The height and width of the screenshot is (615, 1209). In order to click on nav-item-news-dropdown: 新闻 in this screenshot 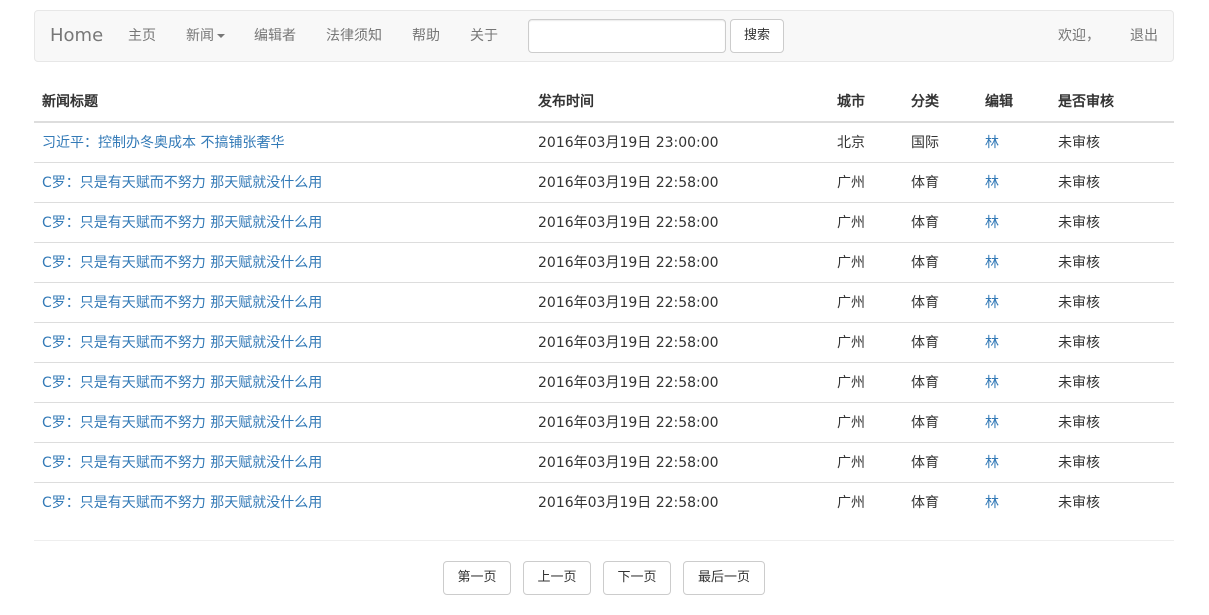, I will do `click(205, 36)`.